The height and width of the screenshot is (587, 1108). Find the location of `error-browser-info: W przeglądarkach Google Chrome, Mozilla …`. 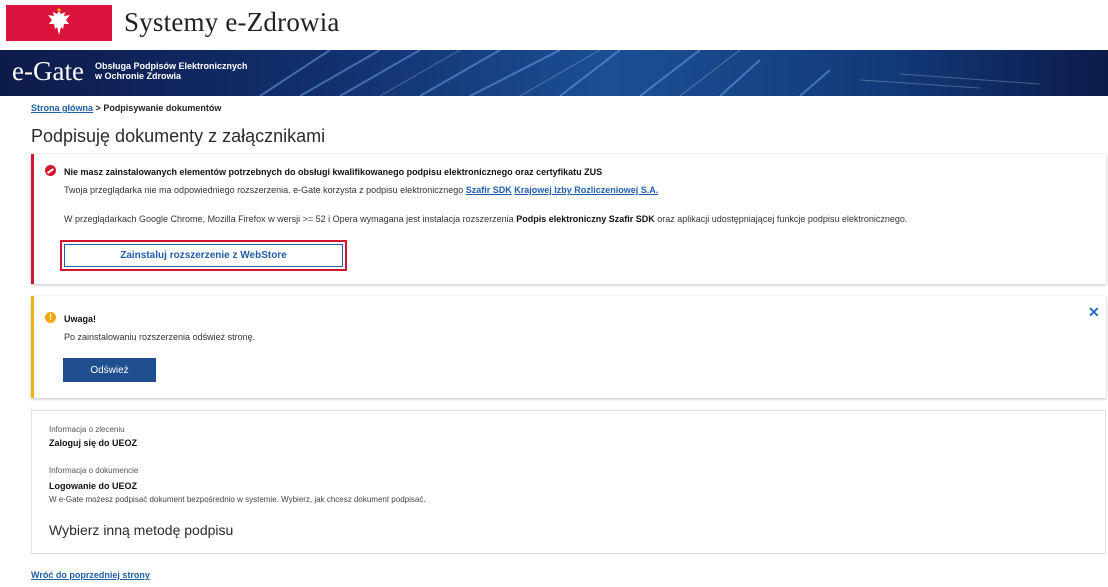

error-browser-info: W przeglądarkach Google Chrome, Mozilla … is located at coordinates (485, 219).